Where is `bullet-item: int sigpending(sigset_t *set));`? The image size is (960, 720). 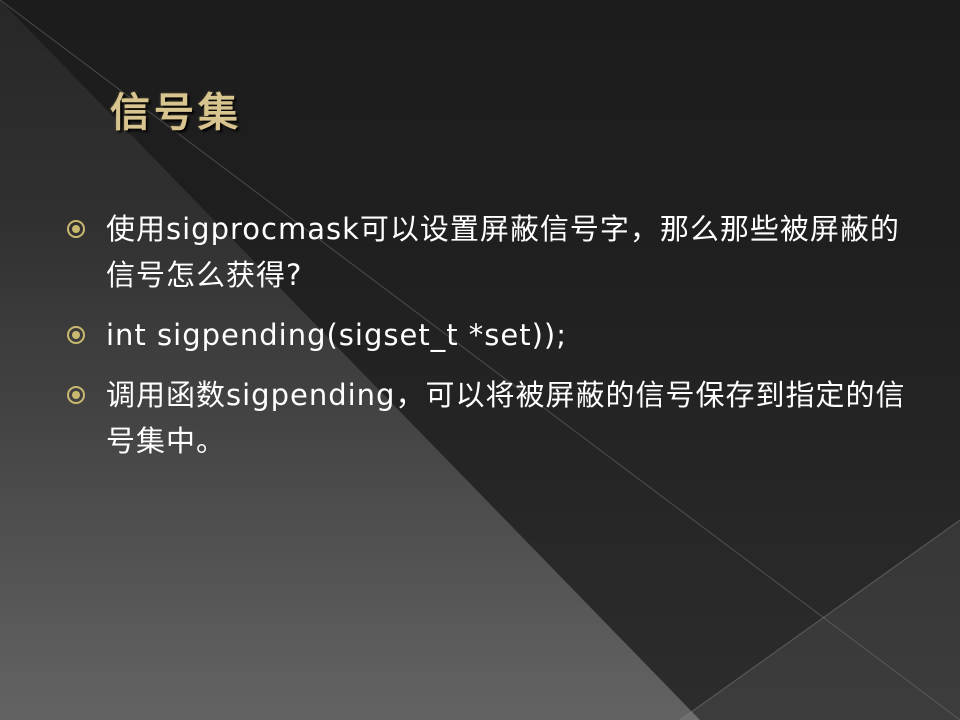
bullet-item: int sigpending(sigset_t *set)); is located at coordinates (486, 335).